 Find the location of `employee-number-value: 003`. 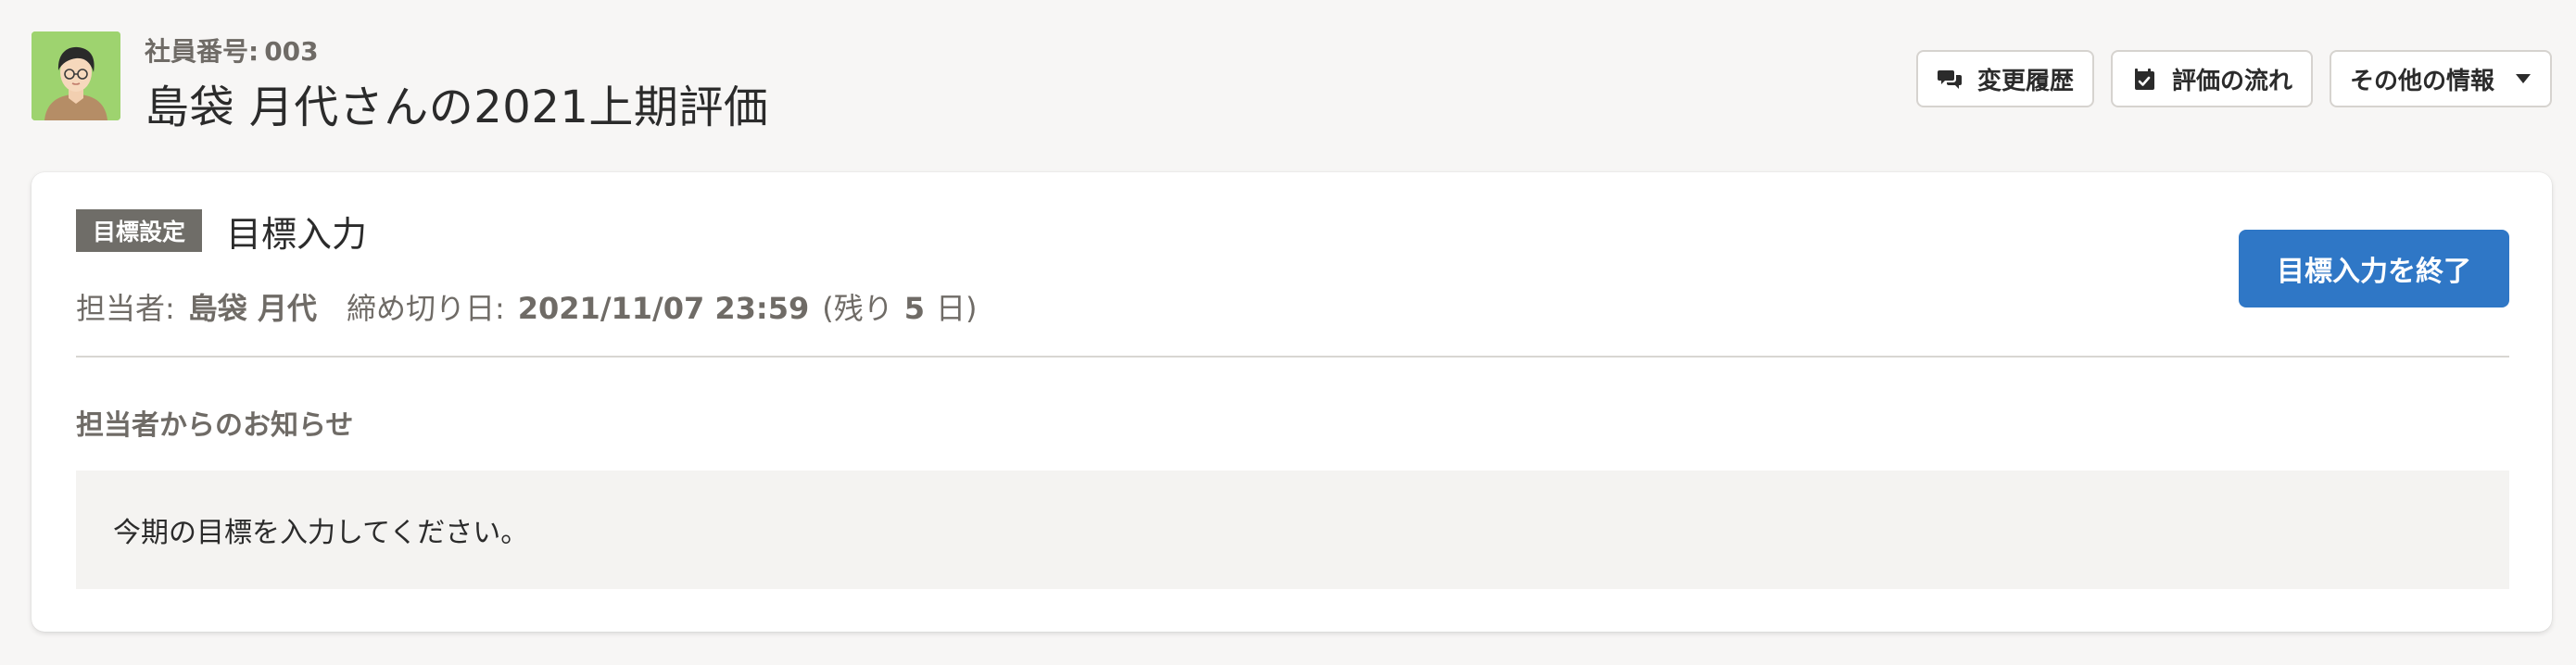

employee-number-value: 003 is located at coordinates (292, 51).